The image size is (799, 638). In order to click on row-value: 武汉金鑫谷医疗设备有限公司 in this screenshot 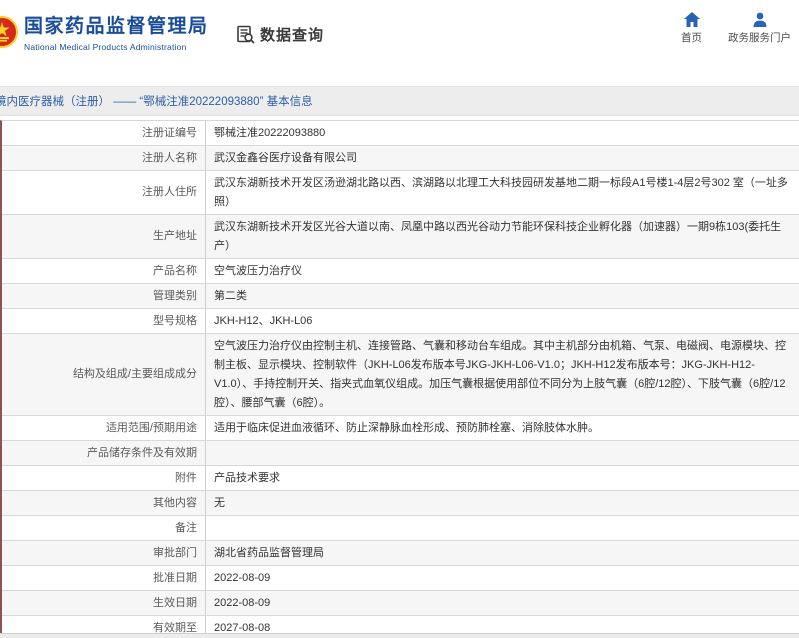, I will do `click(285, 157)`.